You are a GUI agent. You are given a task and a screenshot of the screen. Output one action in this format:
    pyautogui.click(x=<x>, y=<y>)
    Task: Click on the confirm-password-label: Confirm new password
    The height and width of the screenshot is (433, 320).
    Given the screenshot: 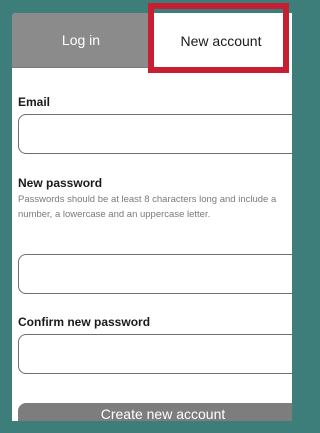 What is the action you would take?
    pyautogui.click(x=84, y=322)
    